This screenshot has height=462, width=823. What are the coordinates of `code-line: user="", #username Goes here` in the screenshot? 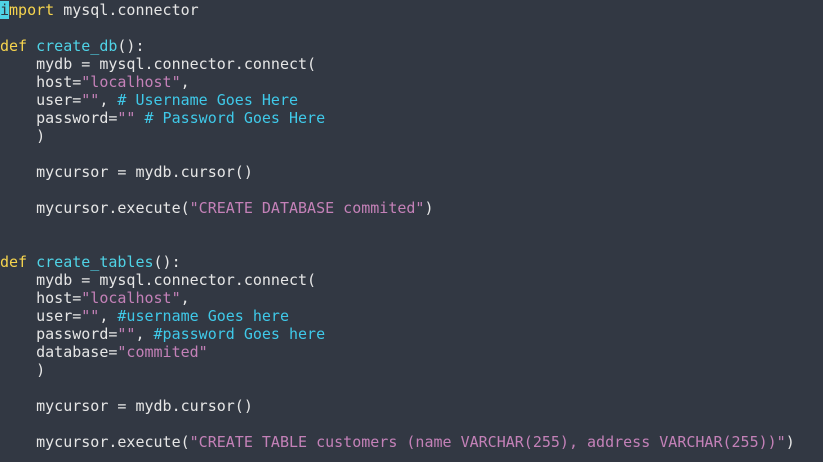 It's located at (144, 316).